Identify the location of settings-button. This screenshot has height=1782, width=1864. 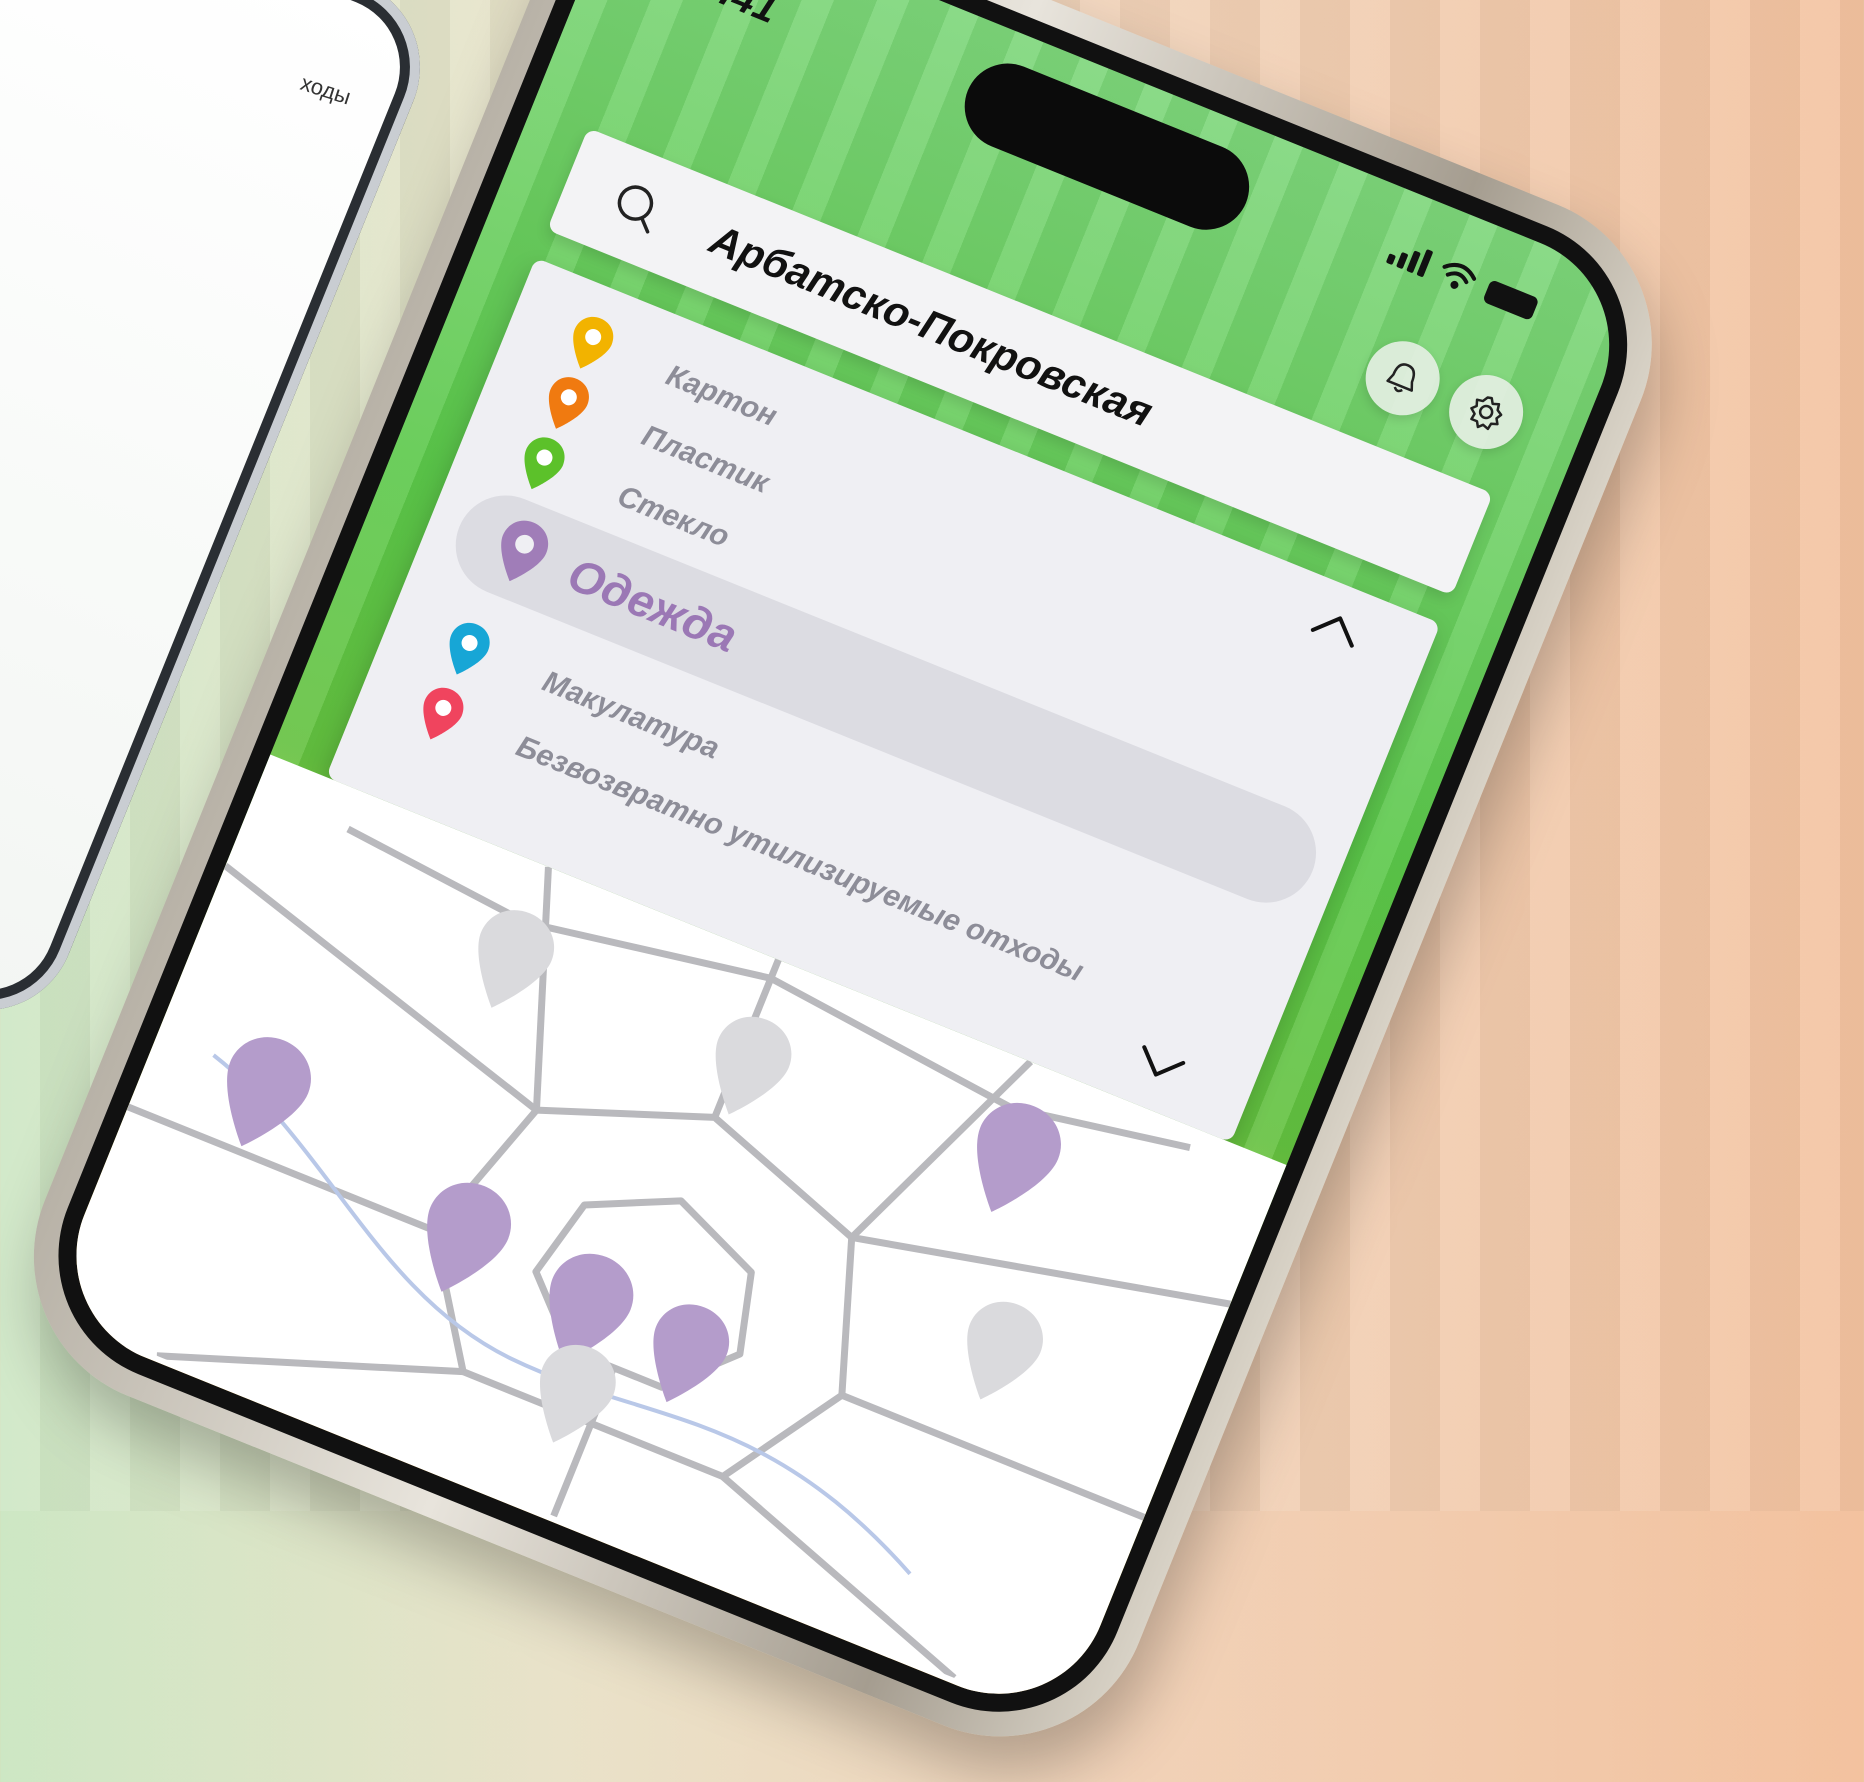
(1486, 412).